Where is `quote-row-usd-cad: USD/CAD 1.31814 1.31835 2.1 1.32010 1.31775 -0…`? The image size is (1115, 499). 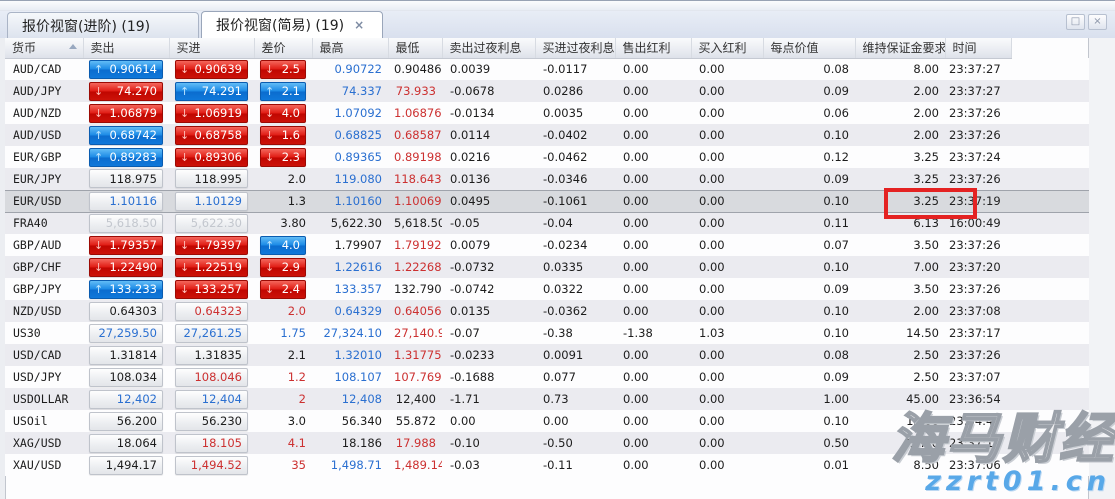
quote-row-usd-cad: USD/CAD 1.31814 1.31835 2.1 1.32010 1.31775 -0… is located at coordinates (547, 355).